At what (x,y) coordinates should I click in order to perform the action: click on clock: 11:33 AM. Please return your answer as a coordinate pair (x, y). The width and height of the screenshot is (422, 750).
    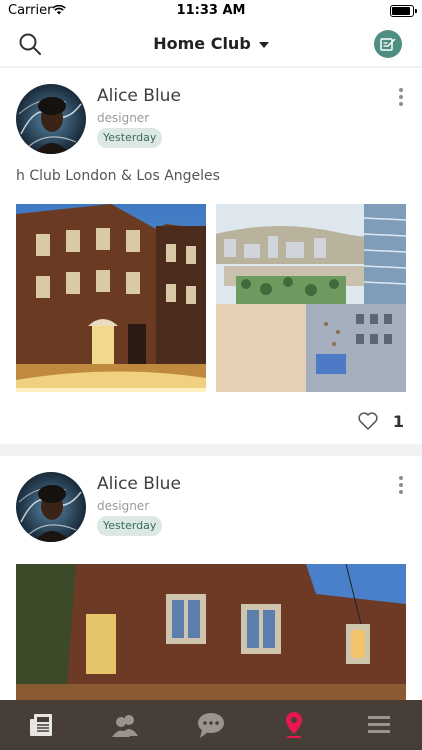
    Looking at the image, I should click on (211, 10).